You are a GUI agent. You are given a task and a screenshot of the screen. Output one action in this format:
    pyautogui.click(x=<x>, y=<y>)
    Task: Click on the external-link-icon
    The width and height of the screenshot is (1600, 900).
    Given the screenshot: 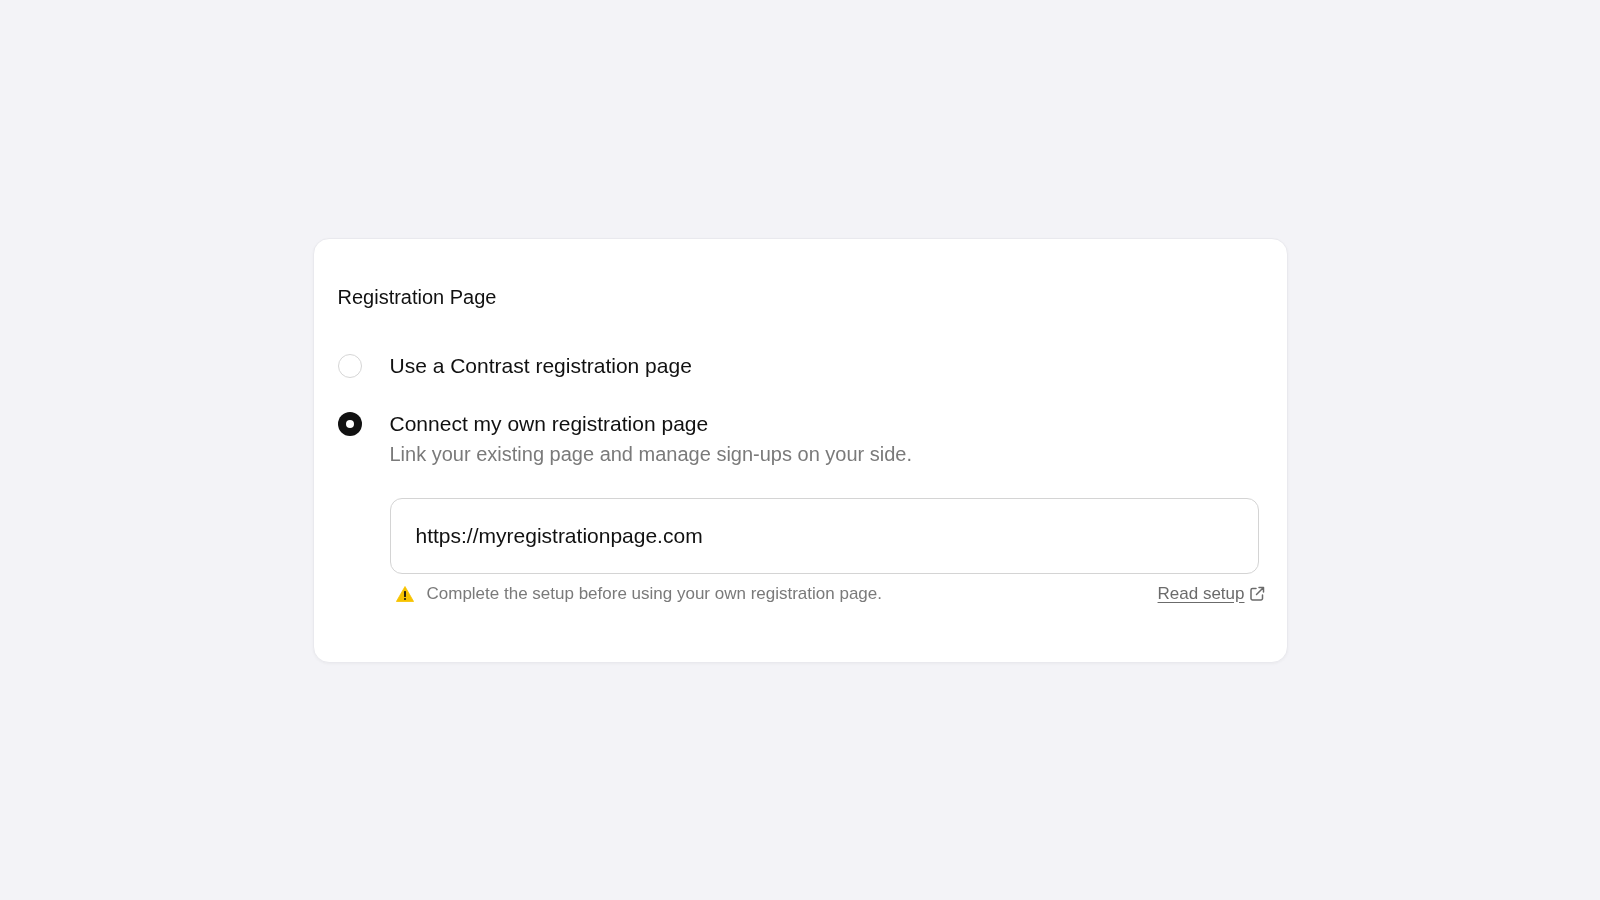 What is the action you would take?
    pyautogui.click(x=1256, y=593)
    